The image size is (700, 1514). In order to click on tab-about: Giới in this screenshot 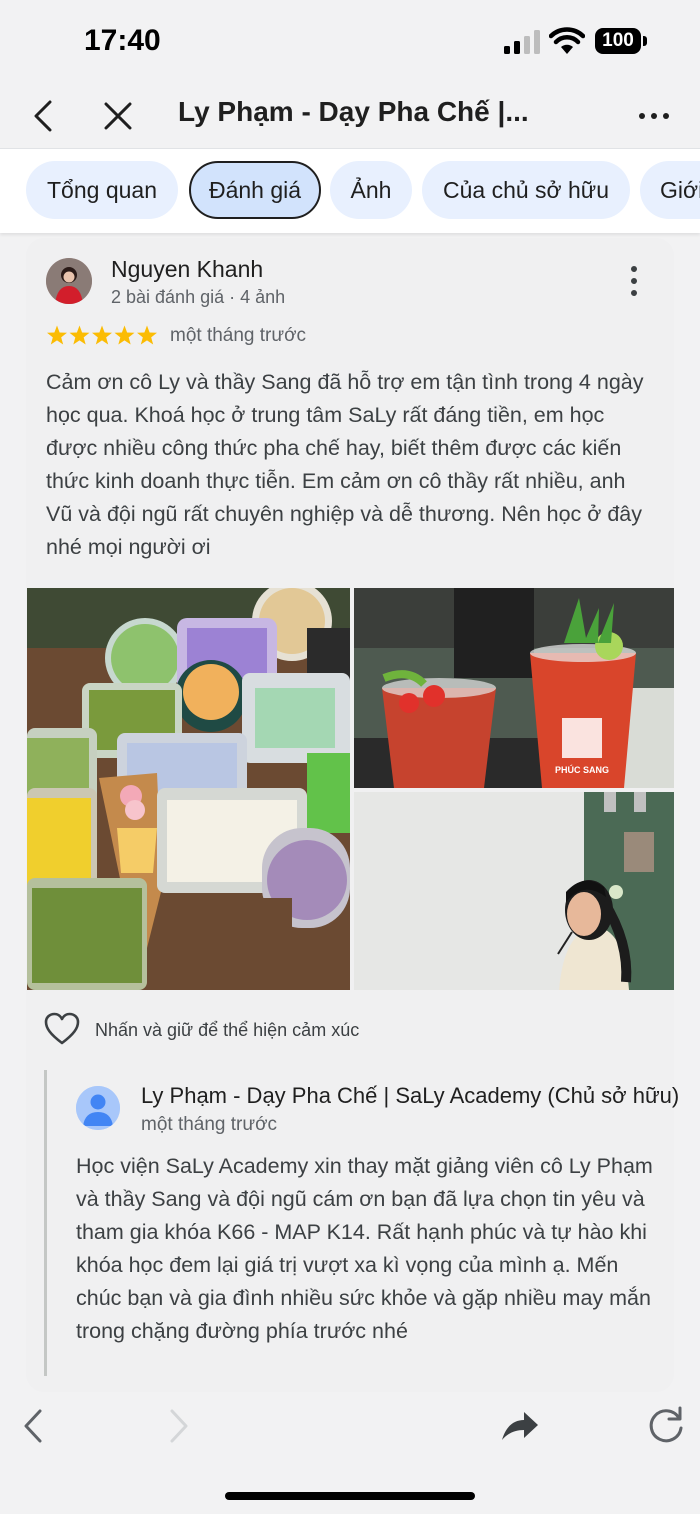, I will do `click(670, 190)`.